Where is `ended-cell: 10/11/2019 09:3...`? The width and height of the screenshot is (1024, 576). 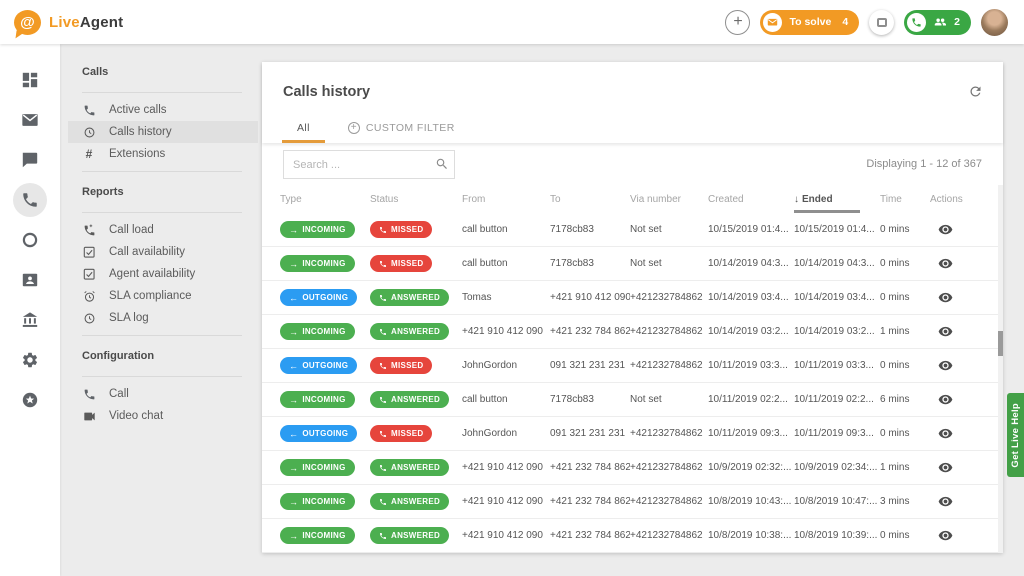 ended-cell: 10/11/2019 09:3... is located at coordinates (834, 433).